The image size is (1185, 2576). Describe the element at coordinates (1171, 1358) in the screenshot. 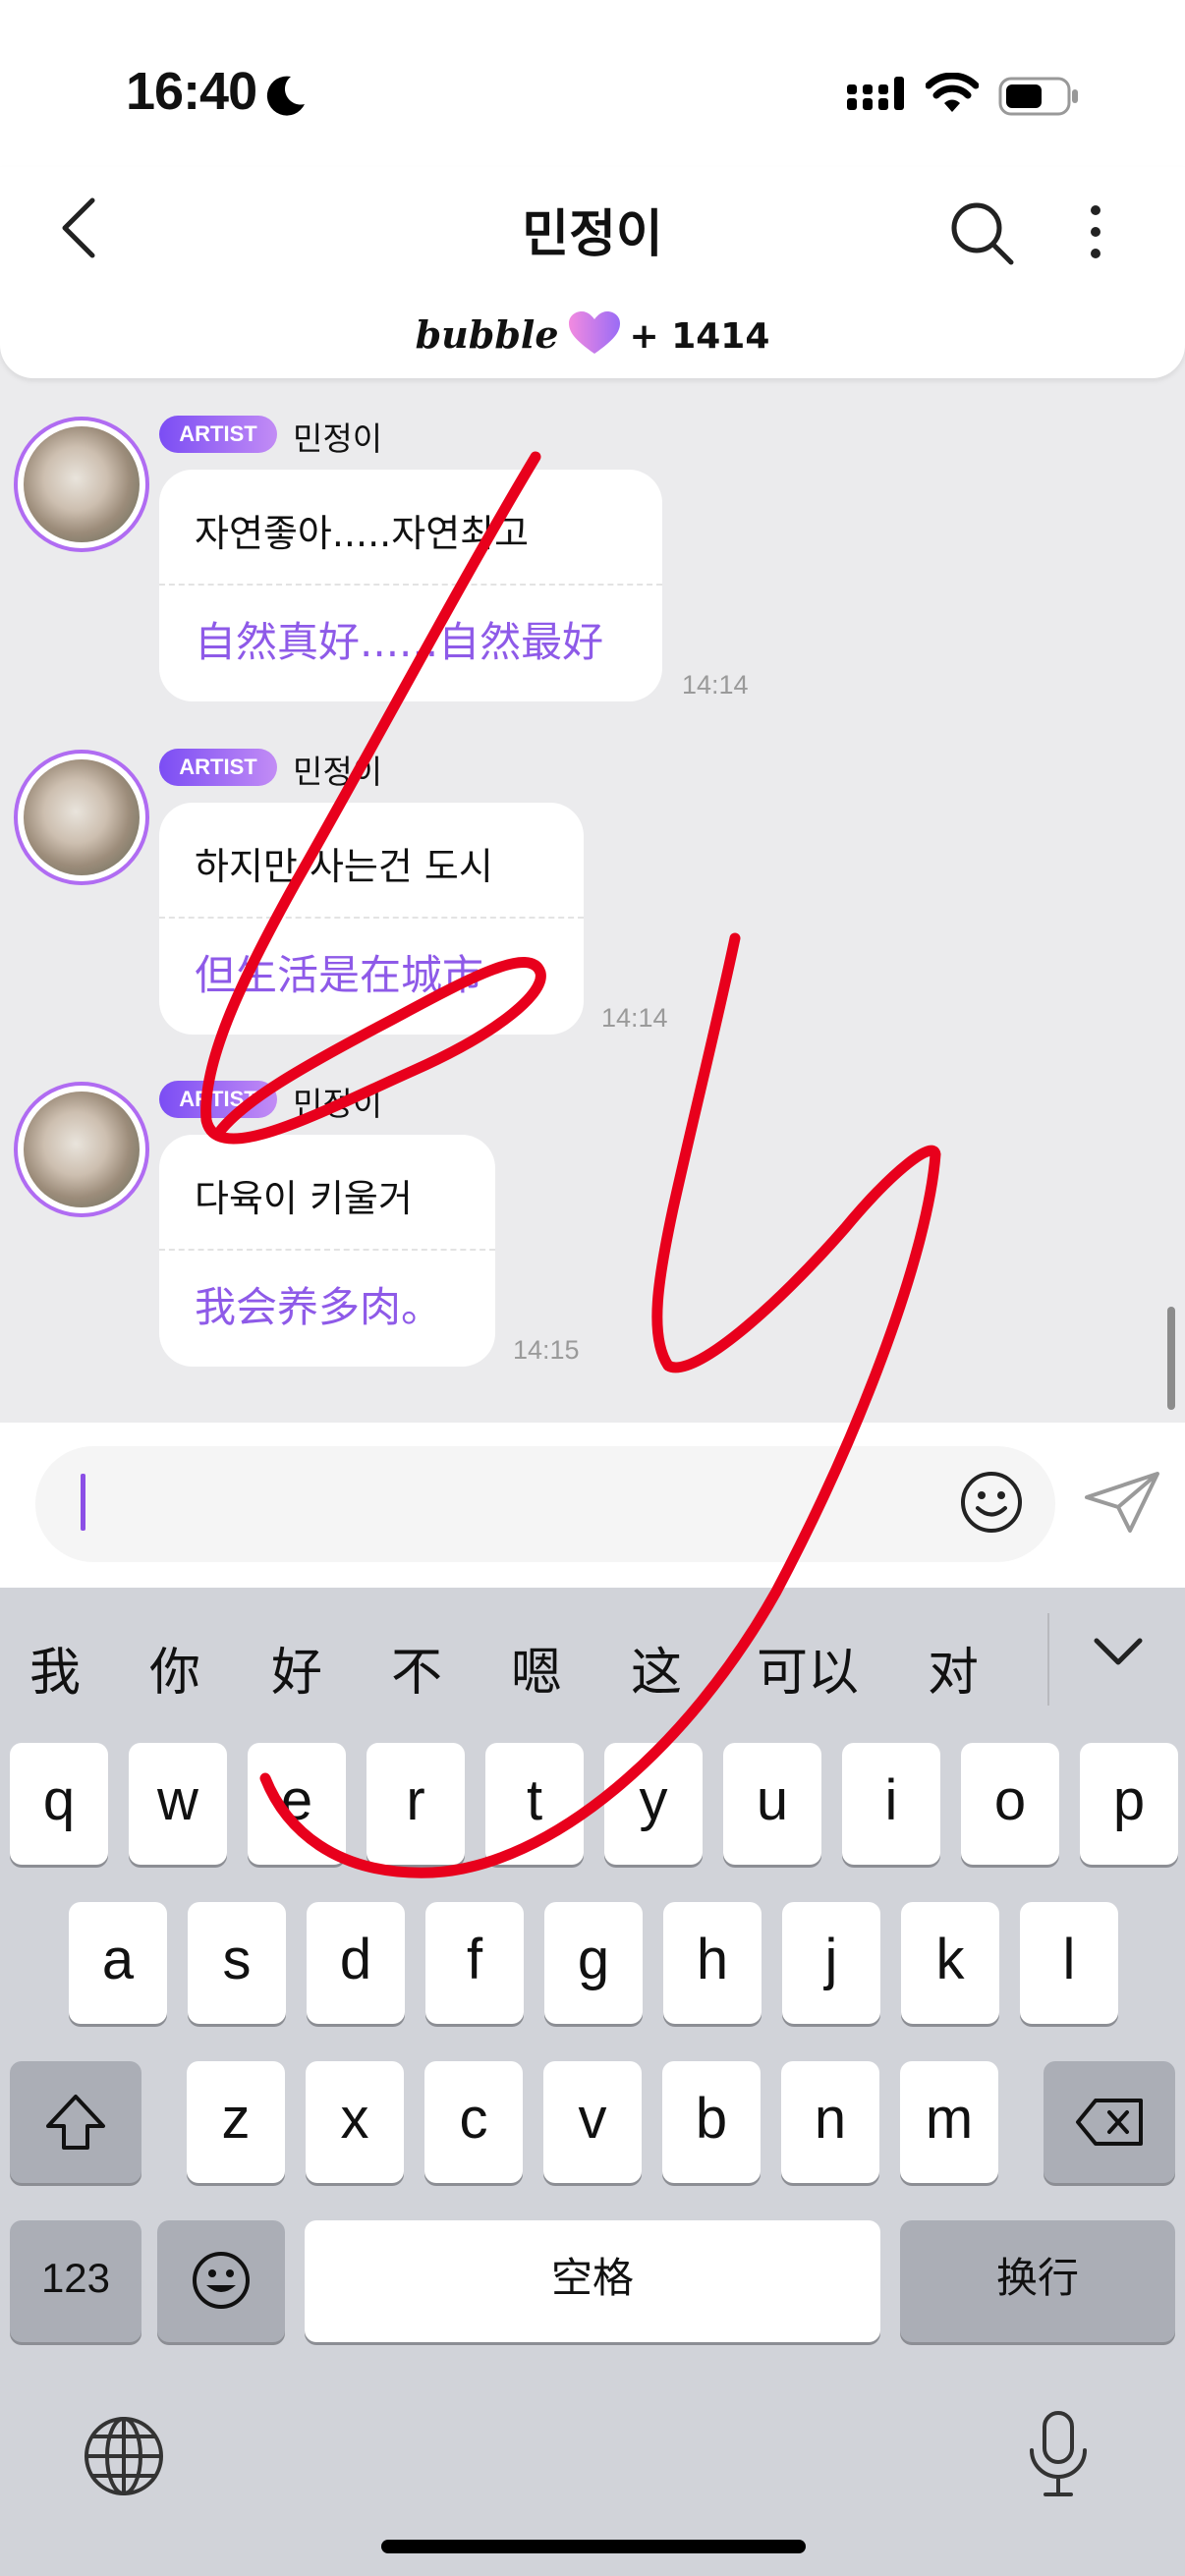

I see `scrollbar` at that location.